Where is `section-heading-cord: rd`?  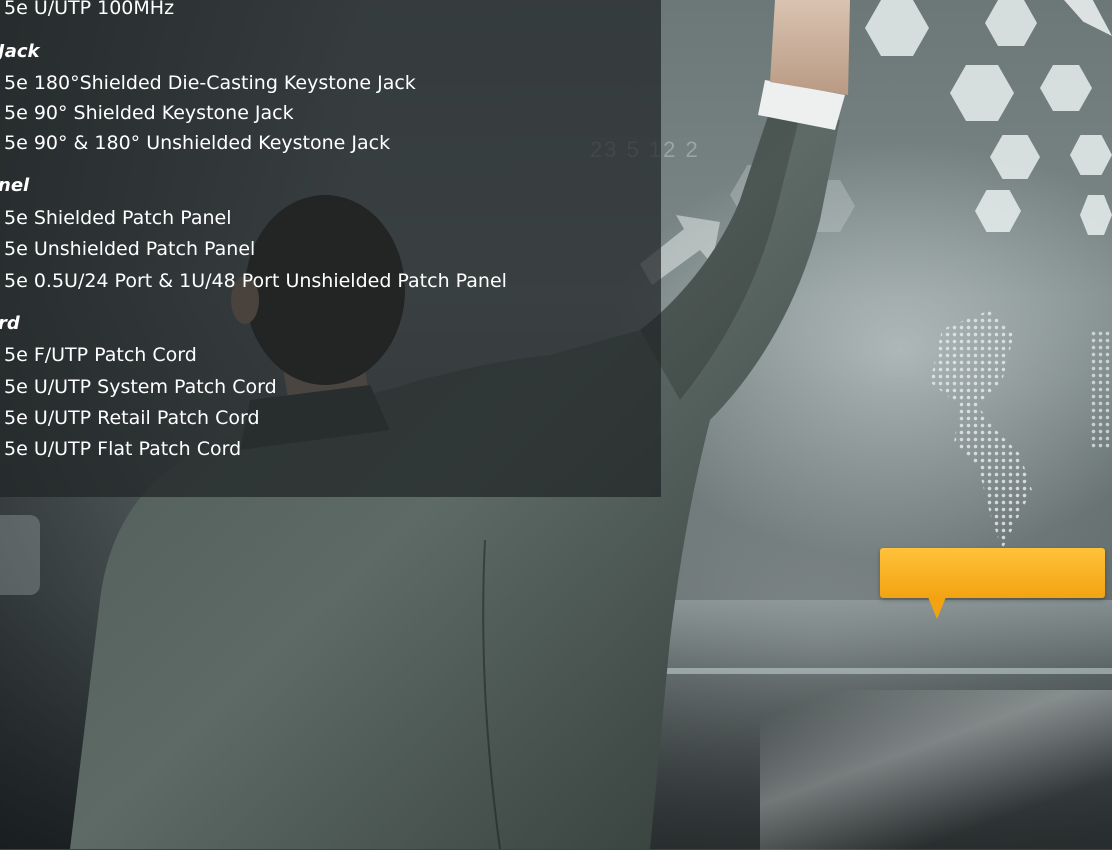
section-heading-cord: rd is located at coordinates (10, 323).